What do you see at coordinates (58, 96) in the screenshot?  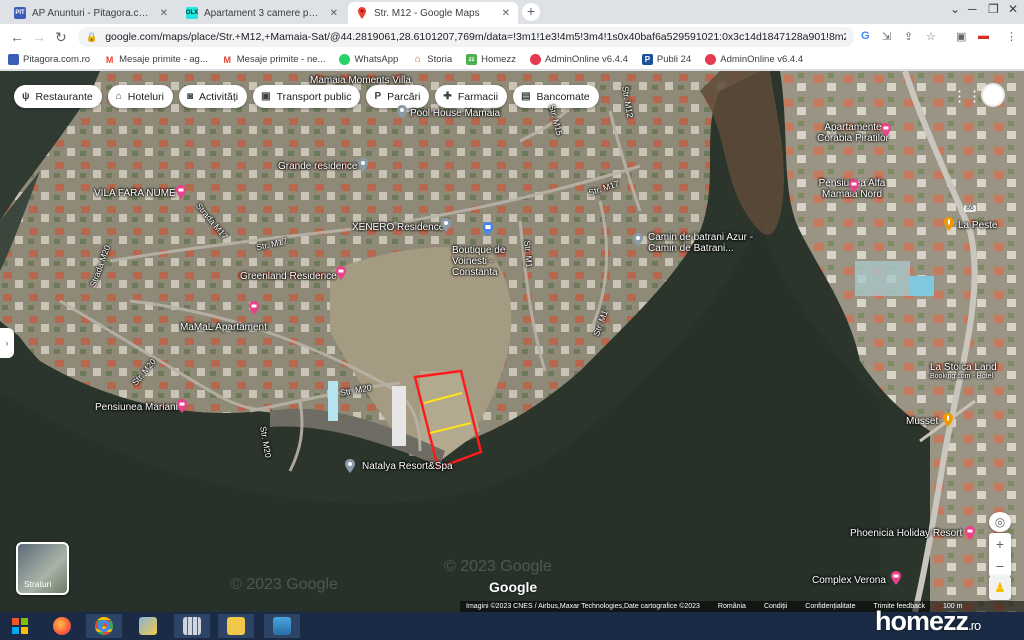 I see `chip-restaurants: ψ Restaurante` at bounding box center [58, 96].